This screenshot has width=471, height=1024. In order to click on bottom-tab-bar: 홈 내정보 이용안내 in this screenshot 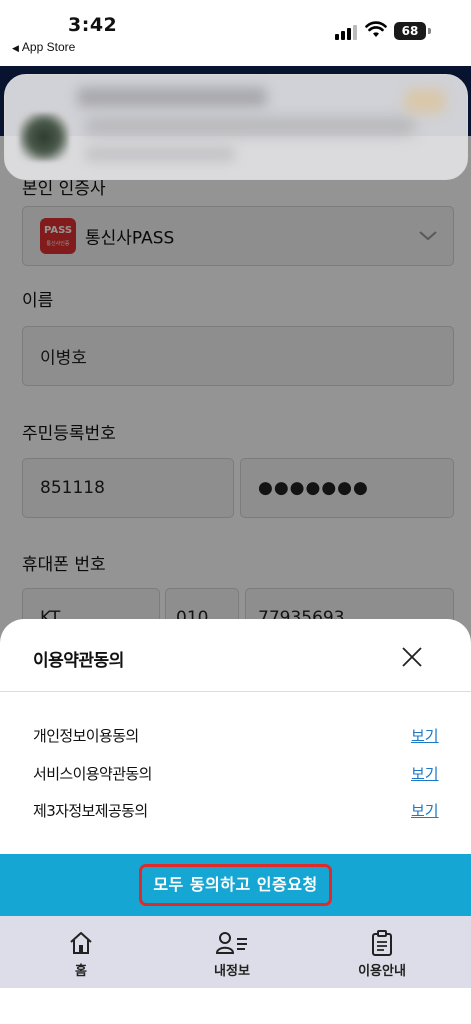, I will do `click(235, 952)`.